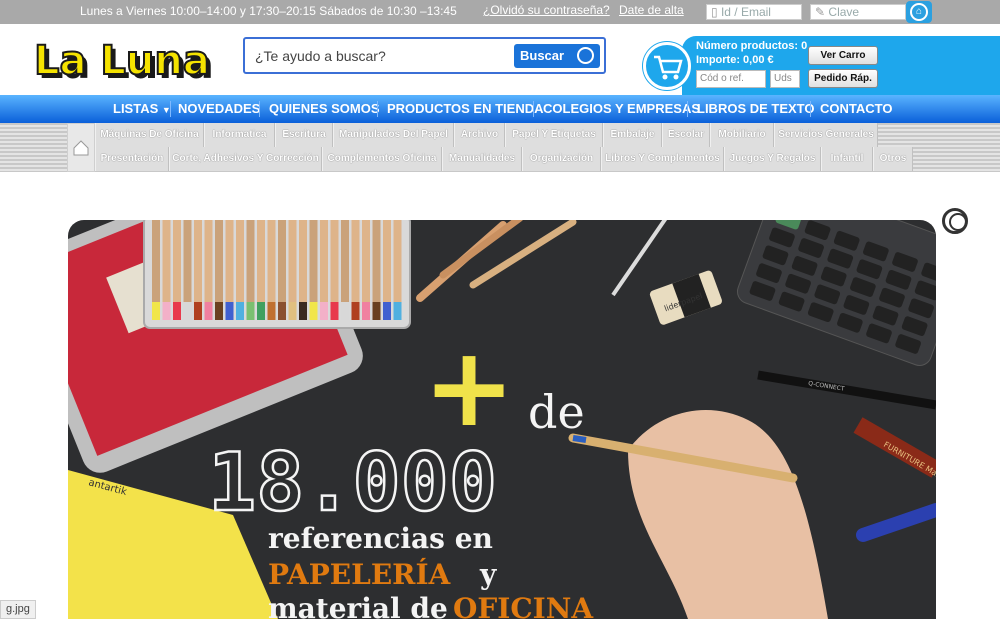 The image size is (1000, 619). Describe the element at coordinates (18, 609) in the screenshot. I see `status-bar: g.jpg` at that location.